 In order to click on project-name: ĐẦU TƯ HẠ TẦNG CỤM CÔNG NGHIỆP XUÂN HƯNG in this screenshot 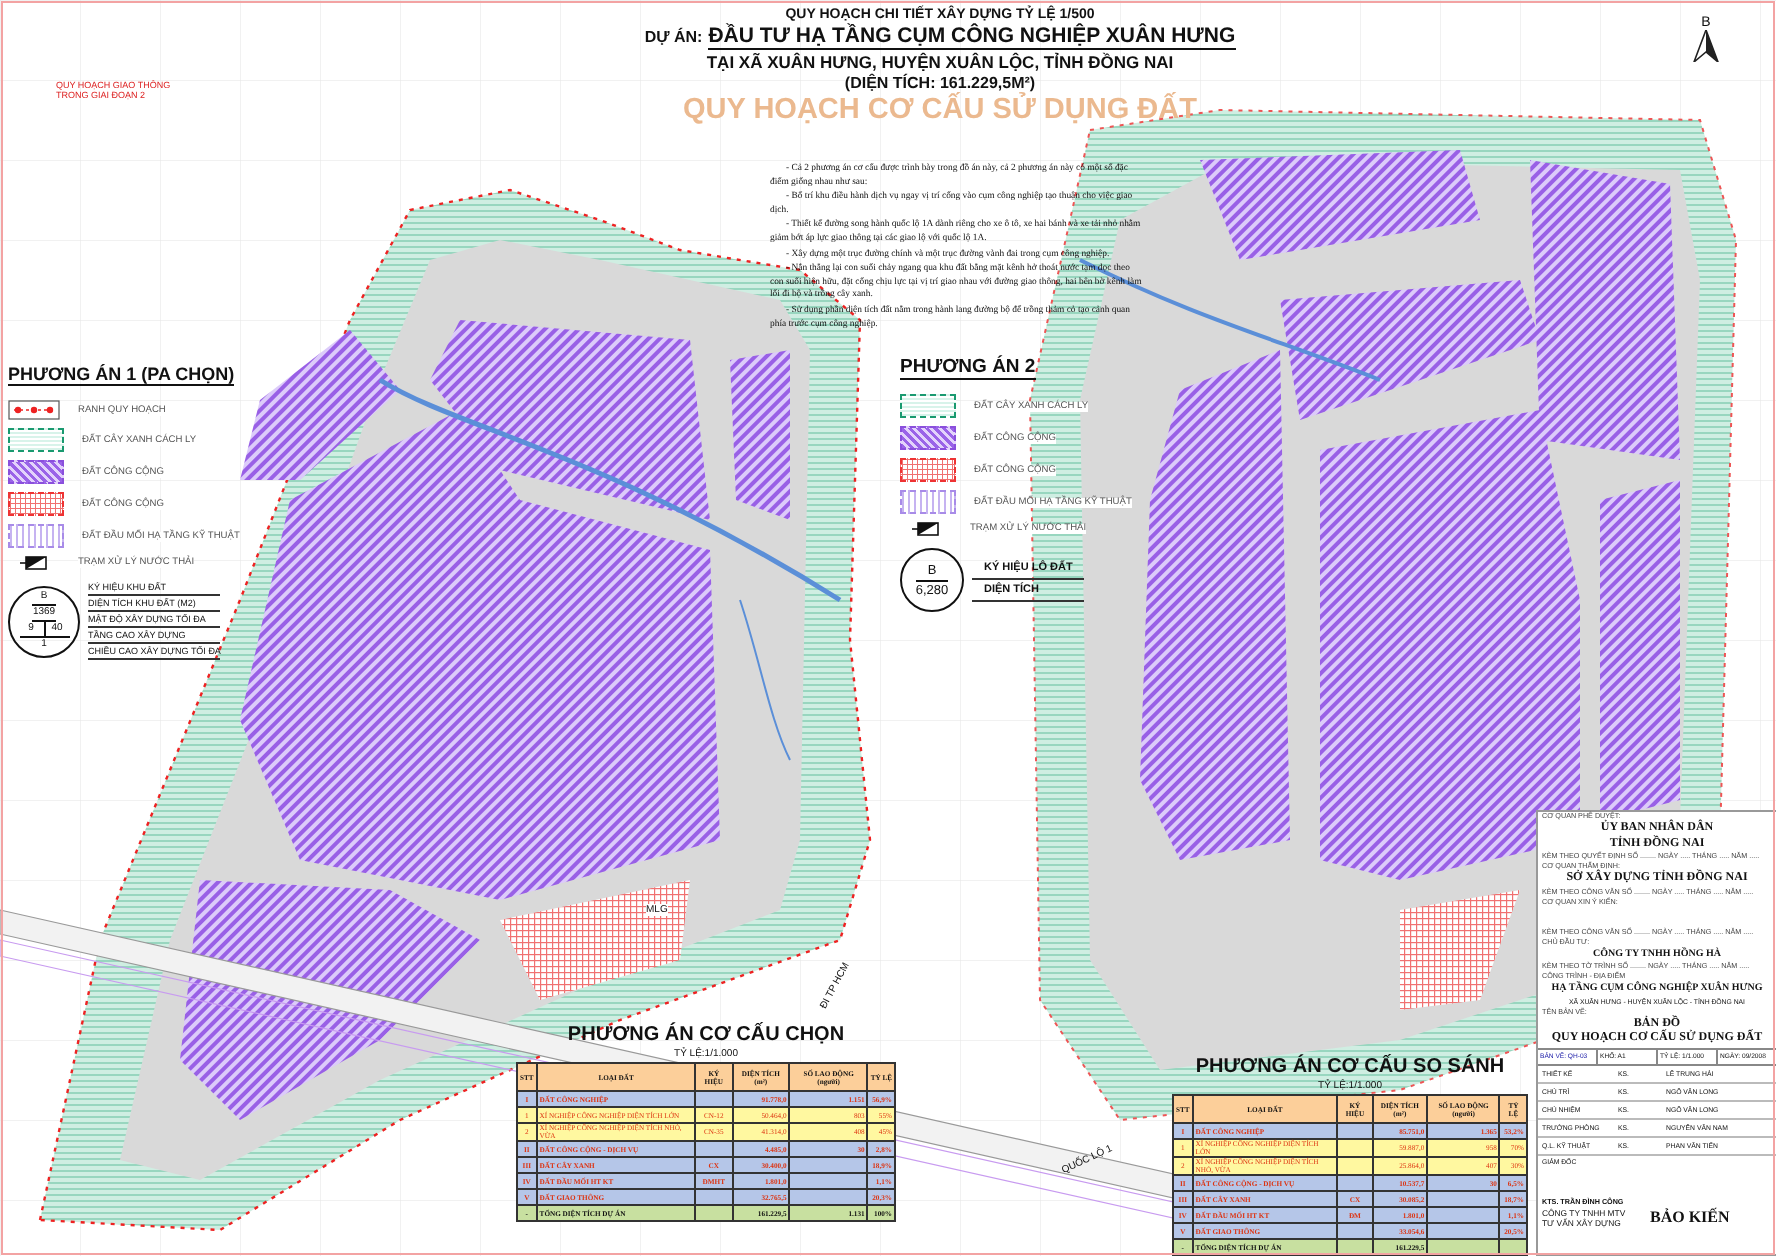, I will do `click(972, 37)`.